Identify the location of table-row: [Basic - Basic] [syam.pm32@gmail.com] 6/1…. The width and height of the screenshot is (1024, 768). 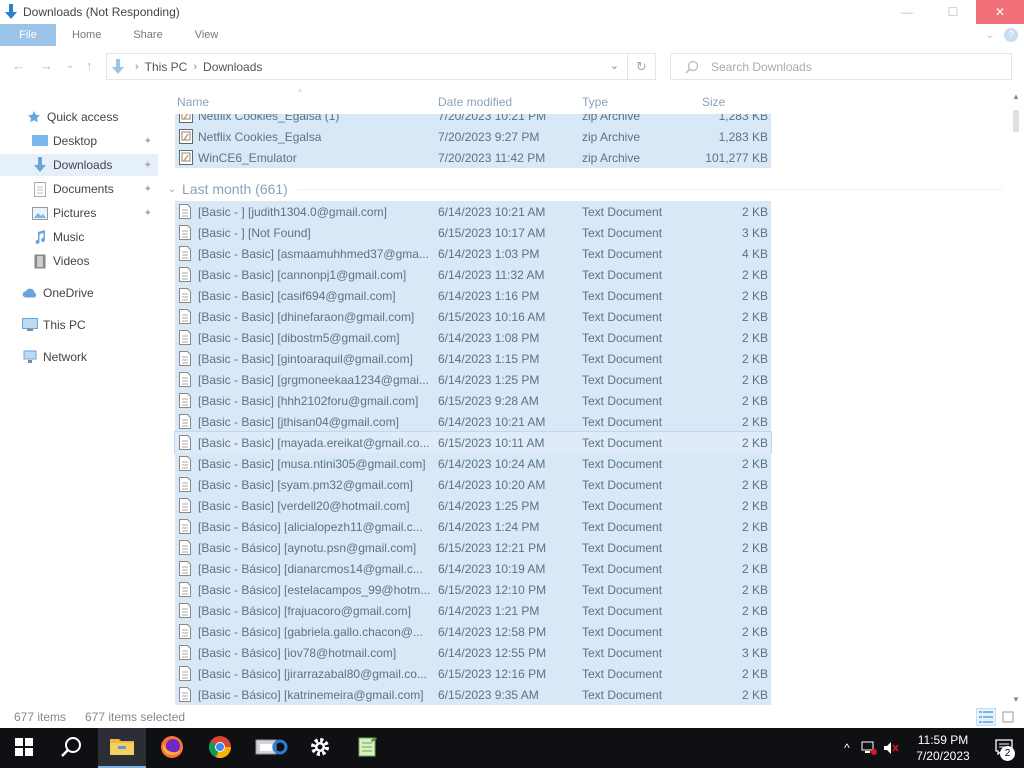
(473, 484).